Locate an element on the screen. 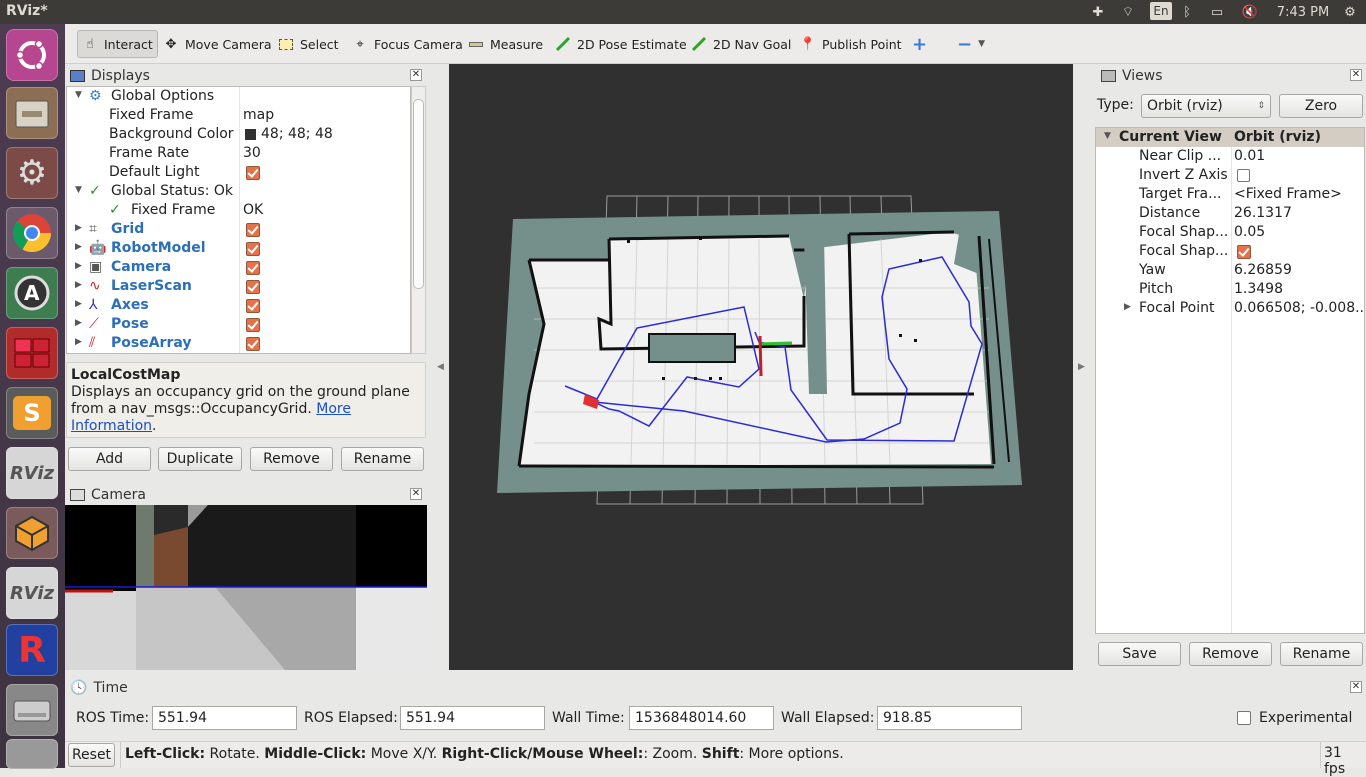 The width and height of the screenshot is (1366, 777). clock: 7:43 PM is located at coordinates (1303, 12).